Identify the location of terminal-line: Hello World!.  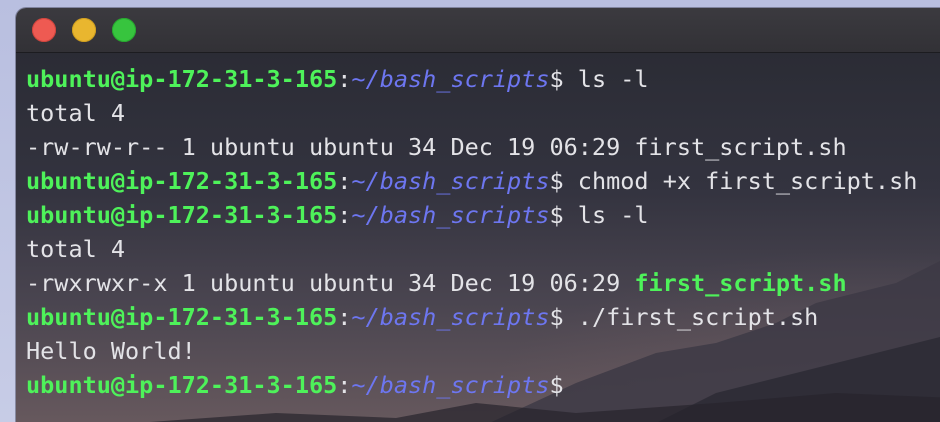
(471, 351).